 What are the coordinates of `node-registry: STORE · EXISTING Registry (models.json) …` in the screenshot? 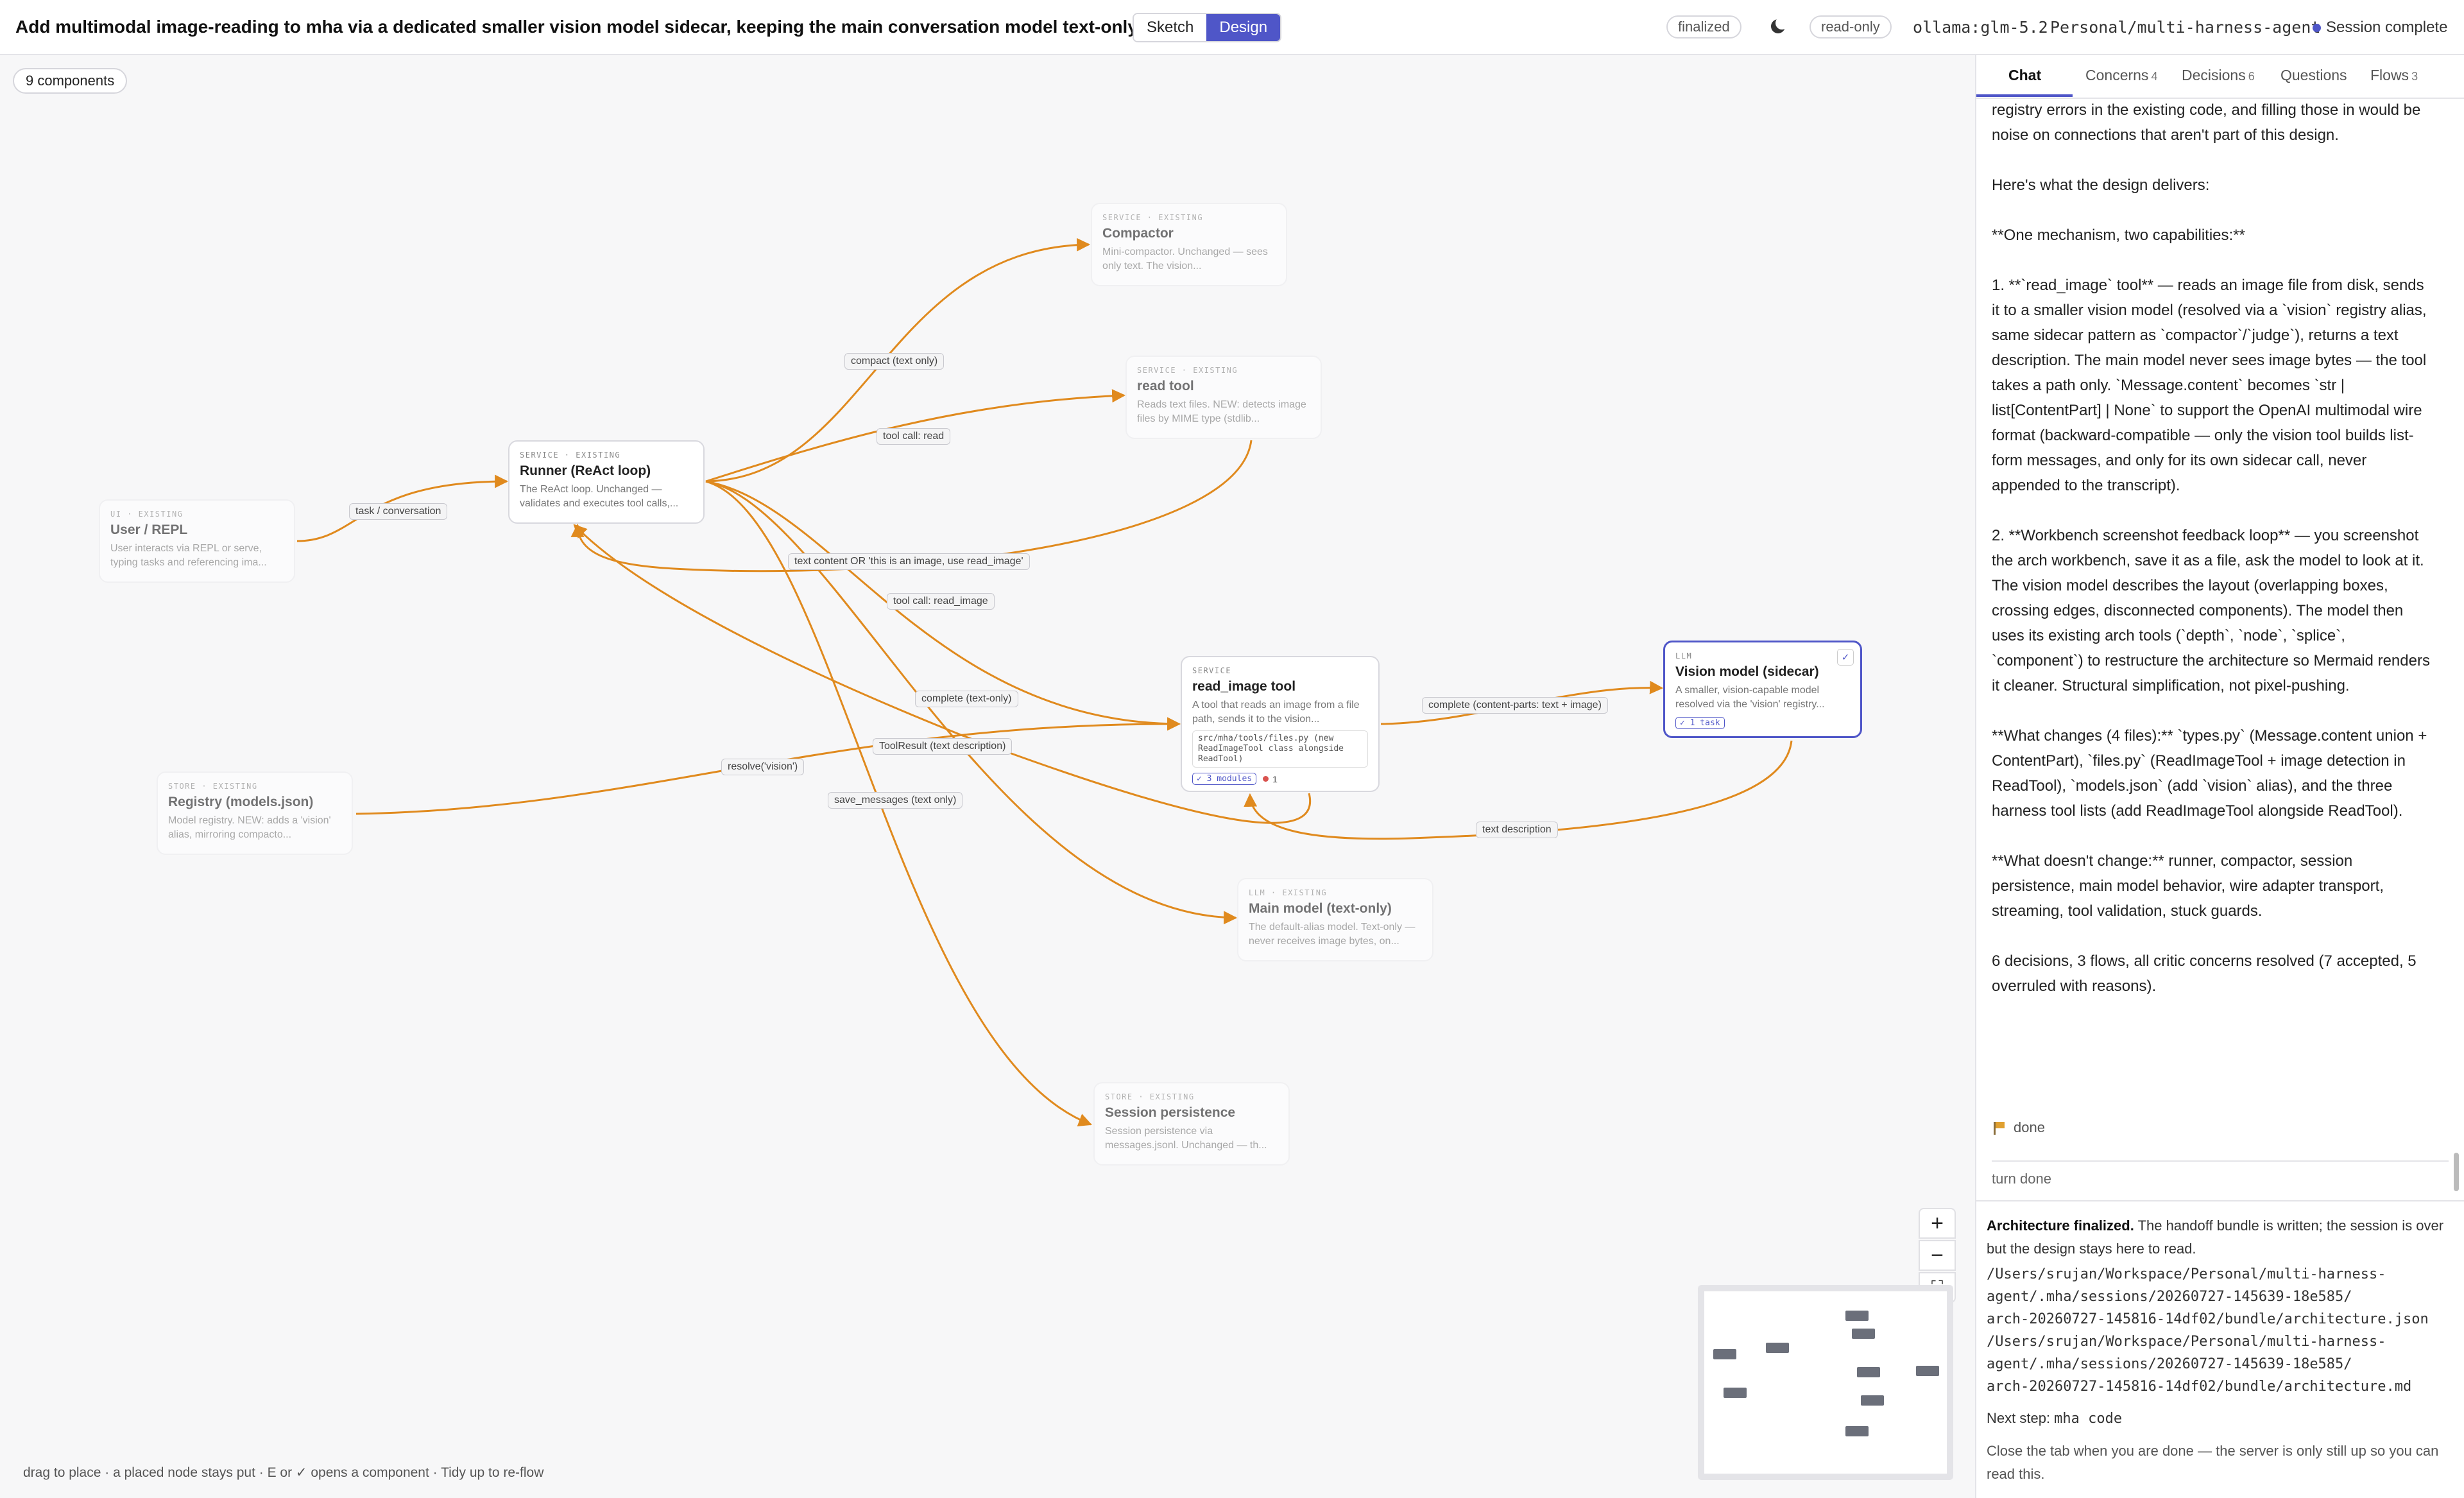 It's located at (255, 813).